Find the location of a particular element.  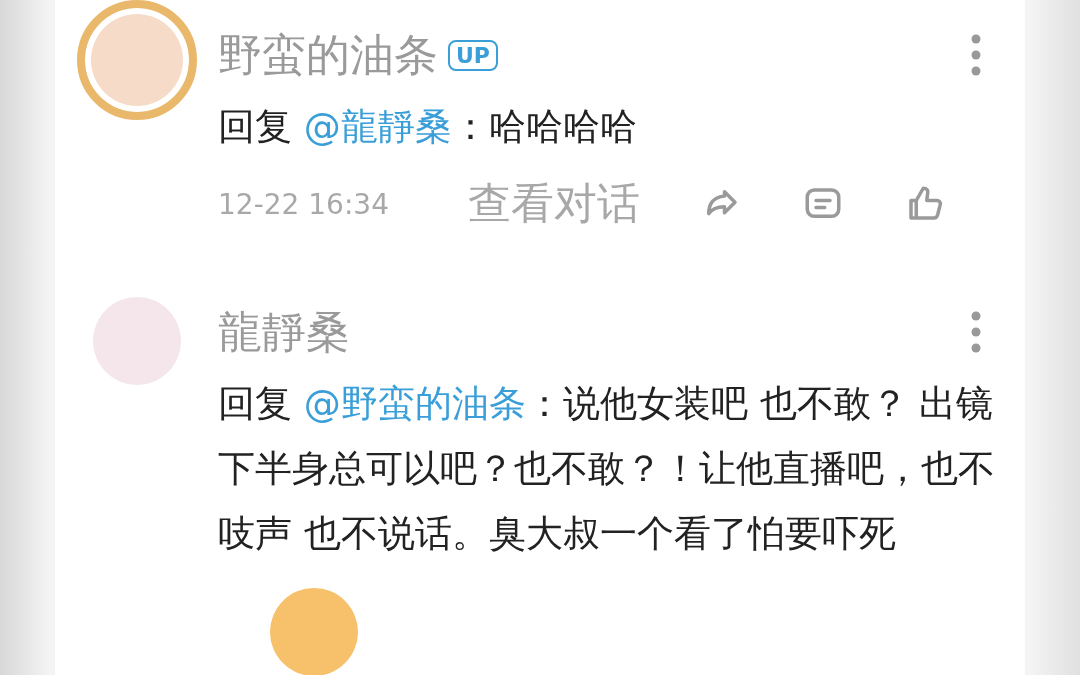

username: 野蛮的油条 is located at coordinates (328, 55).